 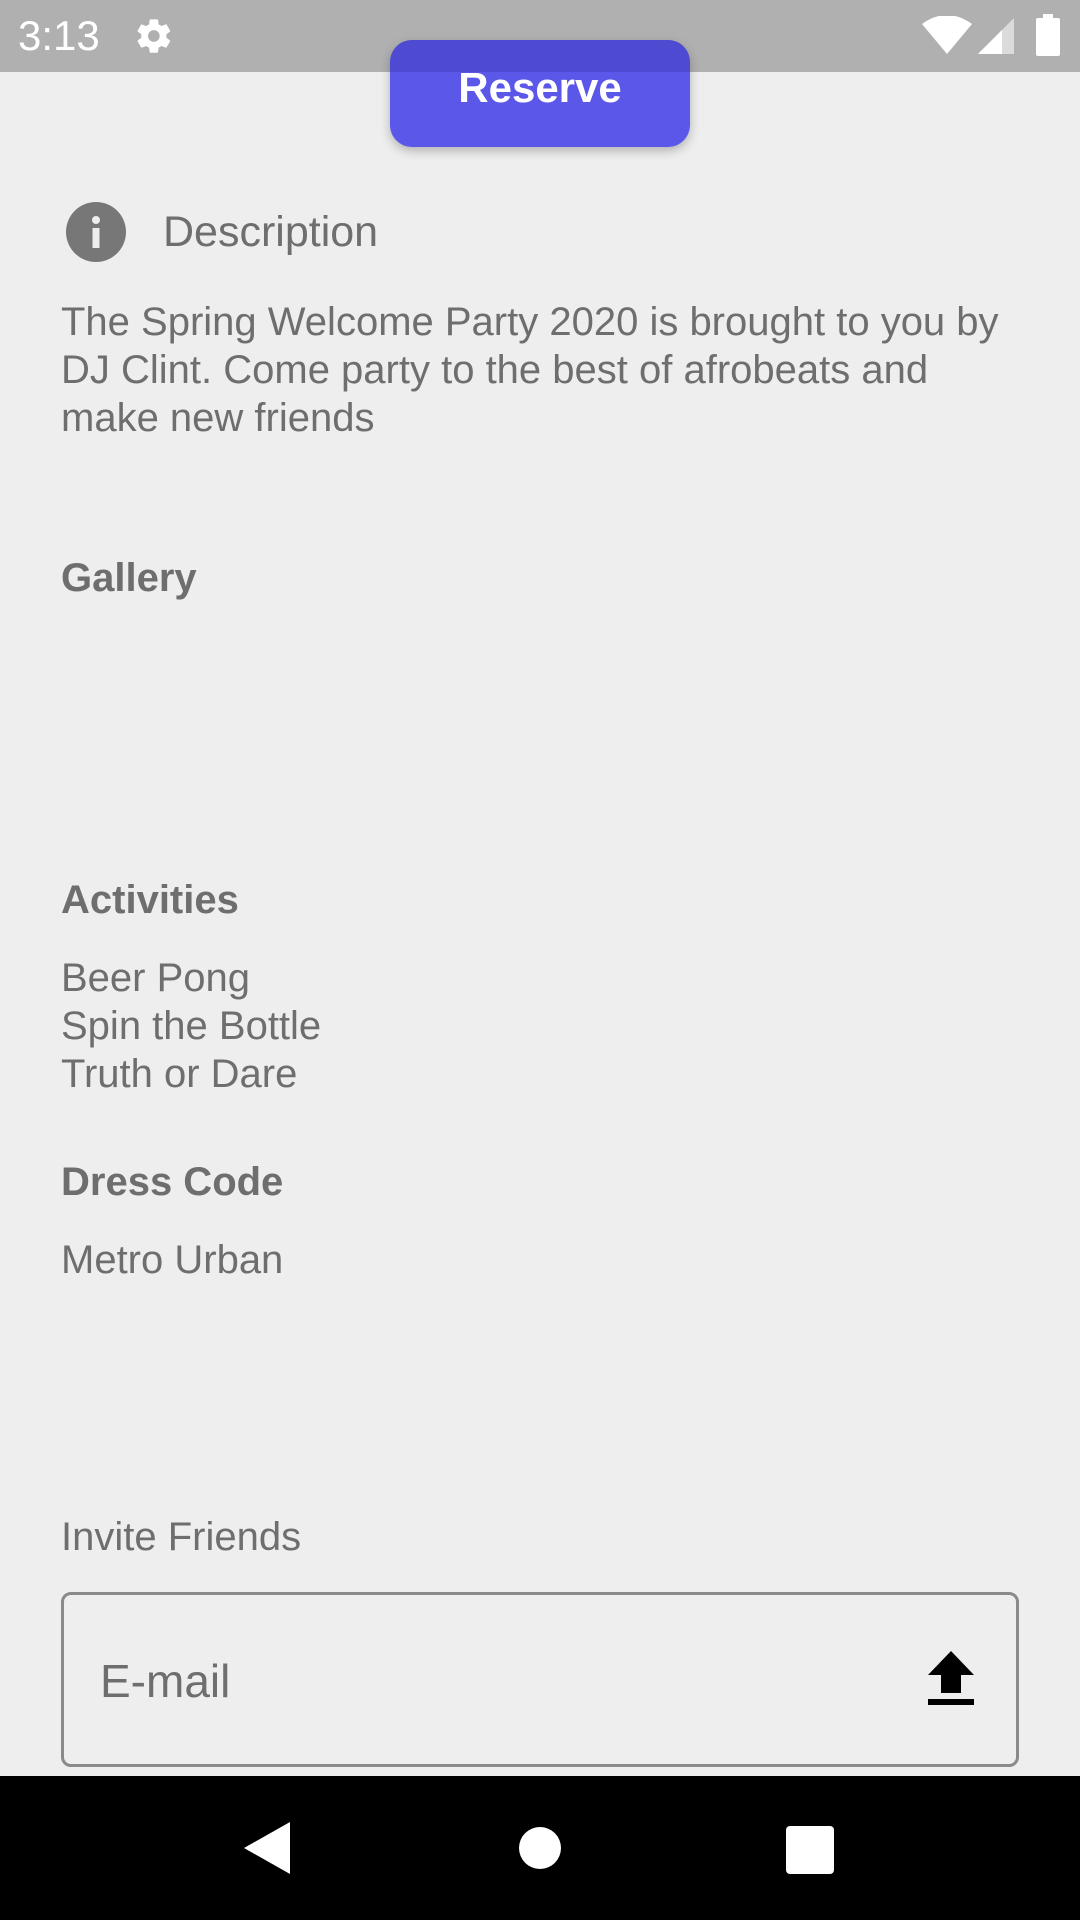 I want to click on navigation-bar, so click(x=540, y=1848).